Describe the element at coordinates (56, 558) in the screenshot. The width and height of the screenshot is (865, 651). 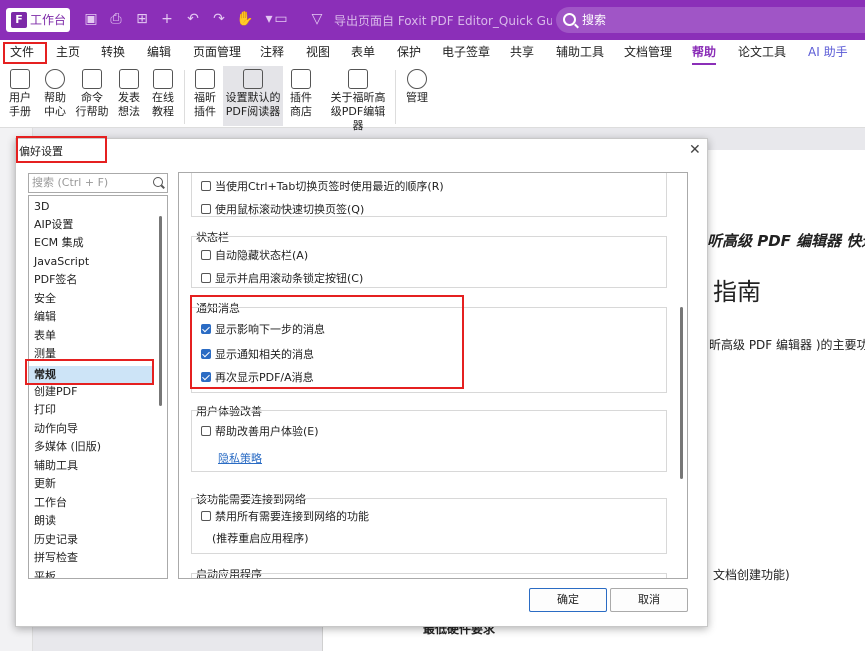
I see `category-item: 拼写检查` at that location.